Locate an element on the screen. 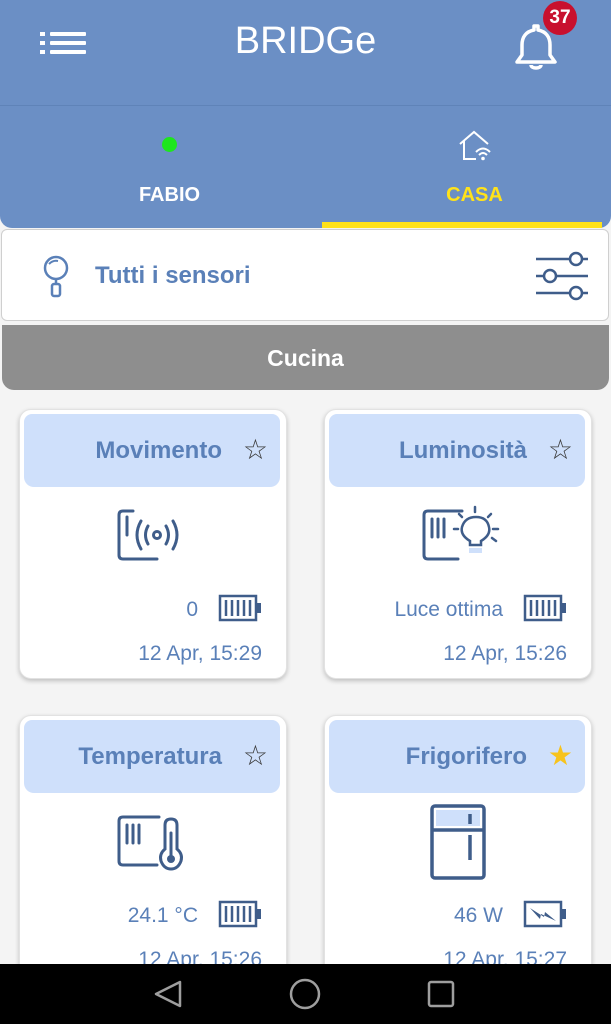 The width and height of the screenshot is (611, 1024). sensor-value: 24.1 °C is located at coordinates (162, 915).